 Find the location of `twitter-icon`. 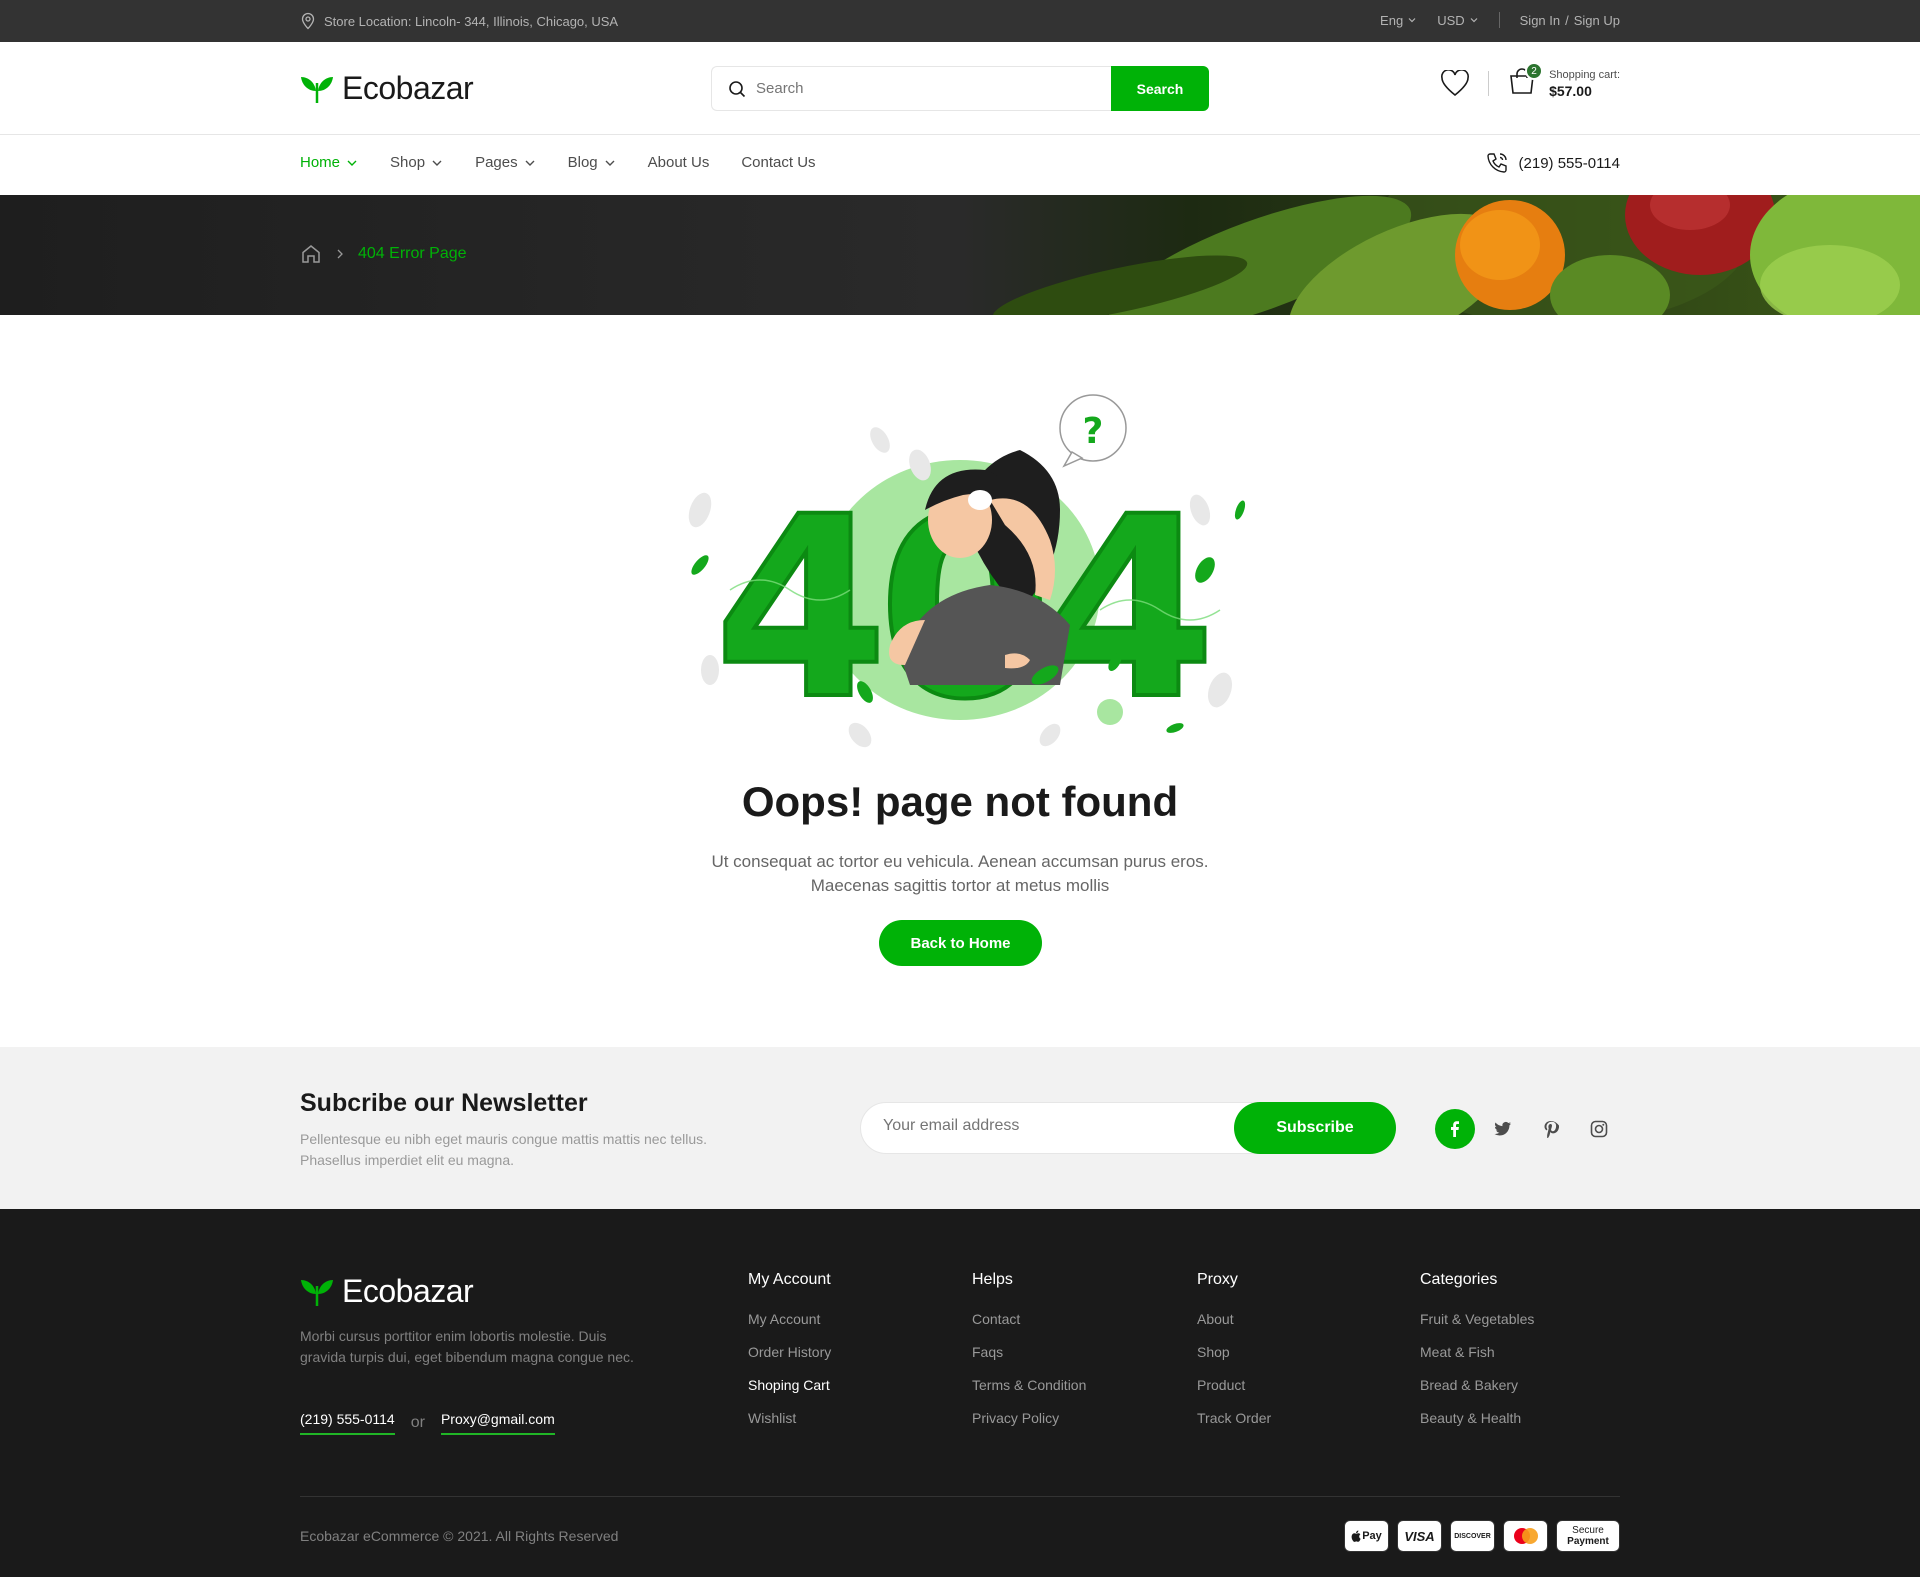

twitter-icon is located at coordinates (1503, 1129).